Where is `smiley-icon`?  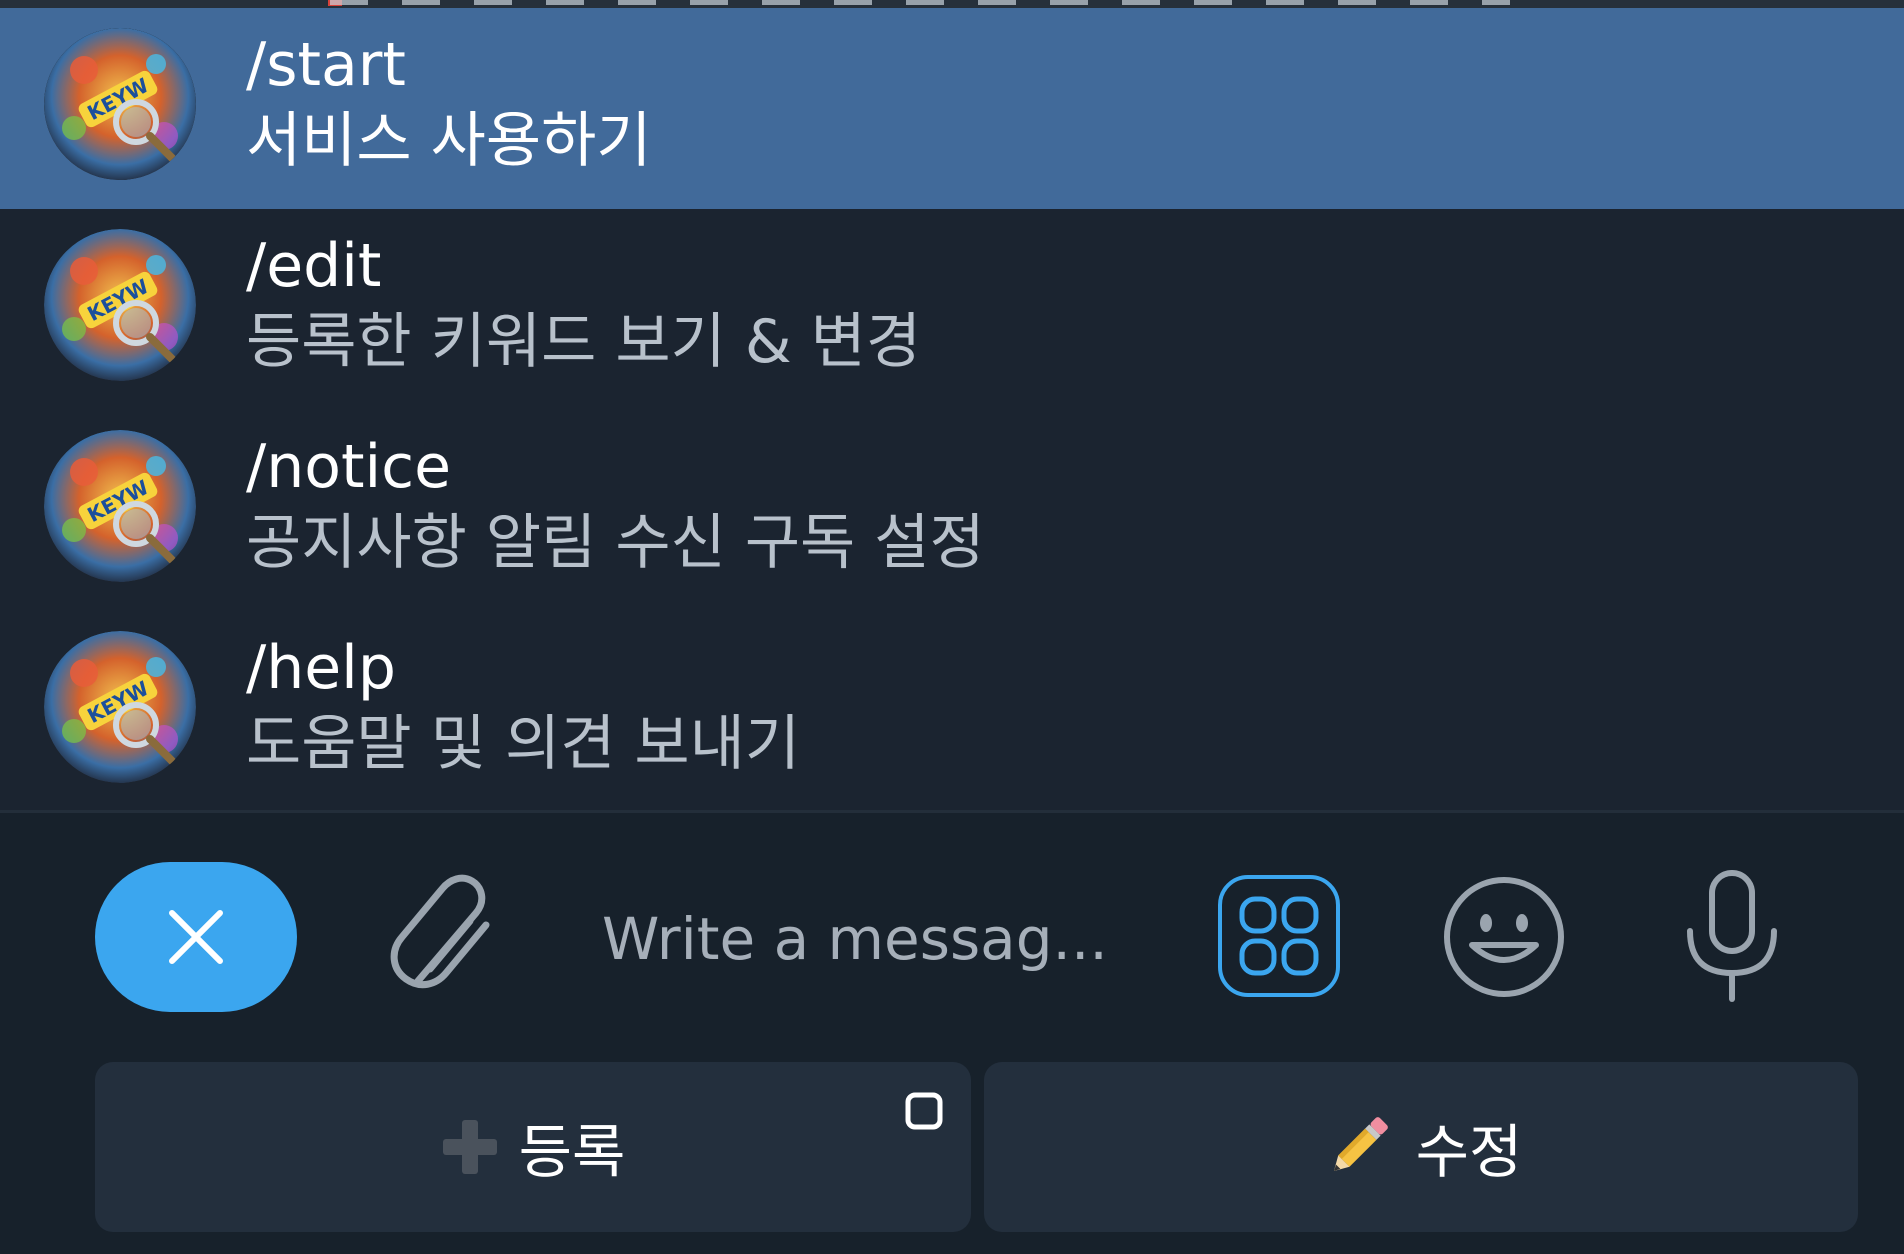 smiley-icon is located at coordinates (1504, 937).